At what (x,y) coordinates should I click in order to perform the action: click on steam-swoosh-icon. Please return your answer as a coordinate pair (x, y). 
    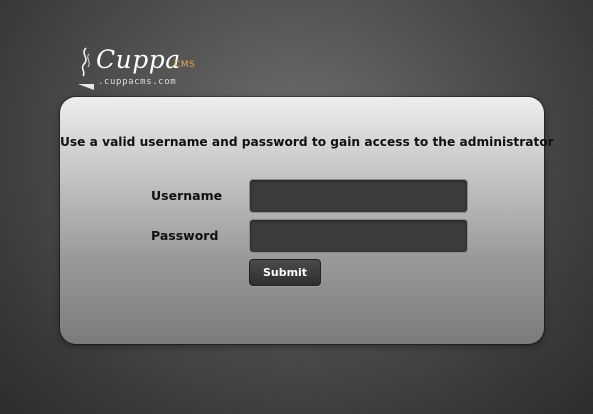
    Looking at the image, I should click on (86, 68).